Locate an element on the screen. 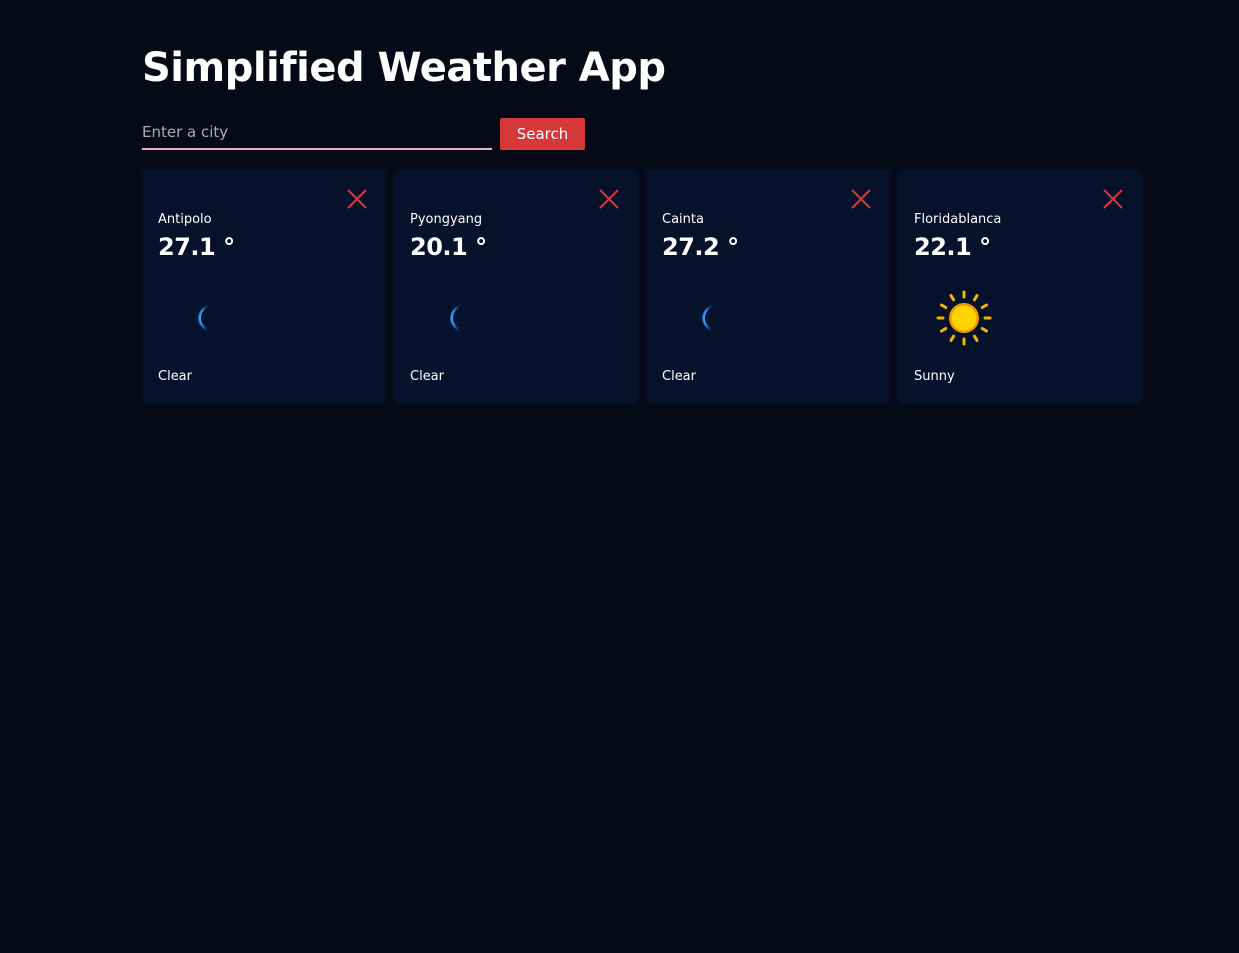 This screenshot has height=953, width=1239. weather-card: Cainta 27.2 ° Clear is located at coordinates (768, 287).